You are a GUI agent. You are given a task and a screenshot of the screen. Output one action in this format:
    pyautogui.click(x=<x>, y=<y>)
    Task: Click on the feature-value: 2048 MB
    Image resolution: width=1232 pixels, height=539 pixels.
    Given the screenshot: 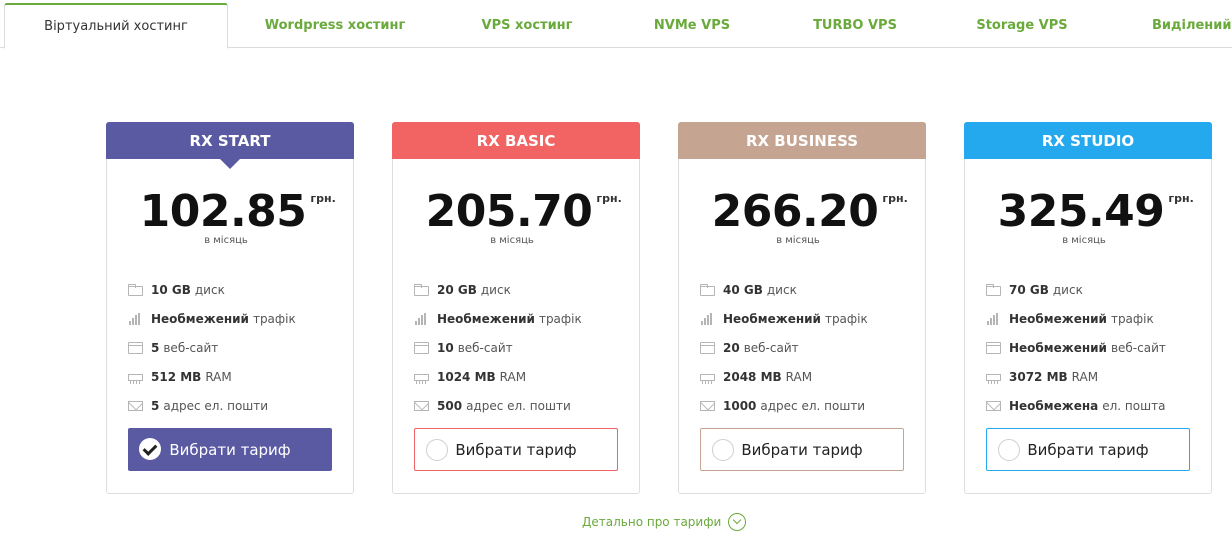 What is the action you would take?
    pyautogui.click(x=752, y=376)
    